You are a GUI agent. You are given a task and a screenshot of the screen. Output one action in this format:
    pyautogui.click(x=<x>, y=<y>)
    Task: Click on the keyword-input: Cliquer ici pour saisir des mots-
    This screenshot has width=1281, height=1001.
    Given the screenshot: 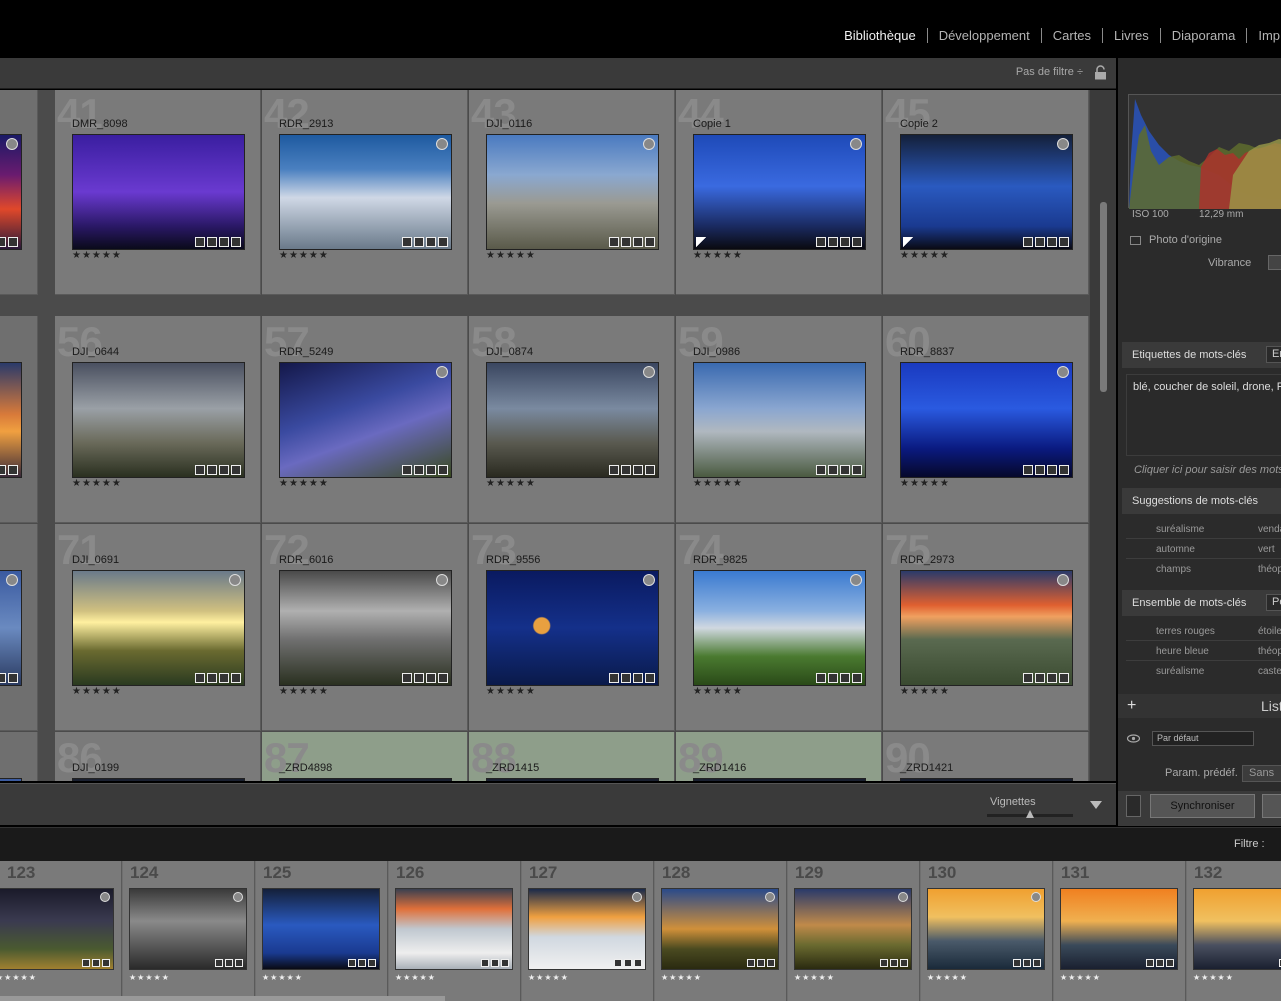 What is the action you would take?
    pyautogui.click(x=1207, y=470)
    